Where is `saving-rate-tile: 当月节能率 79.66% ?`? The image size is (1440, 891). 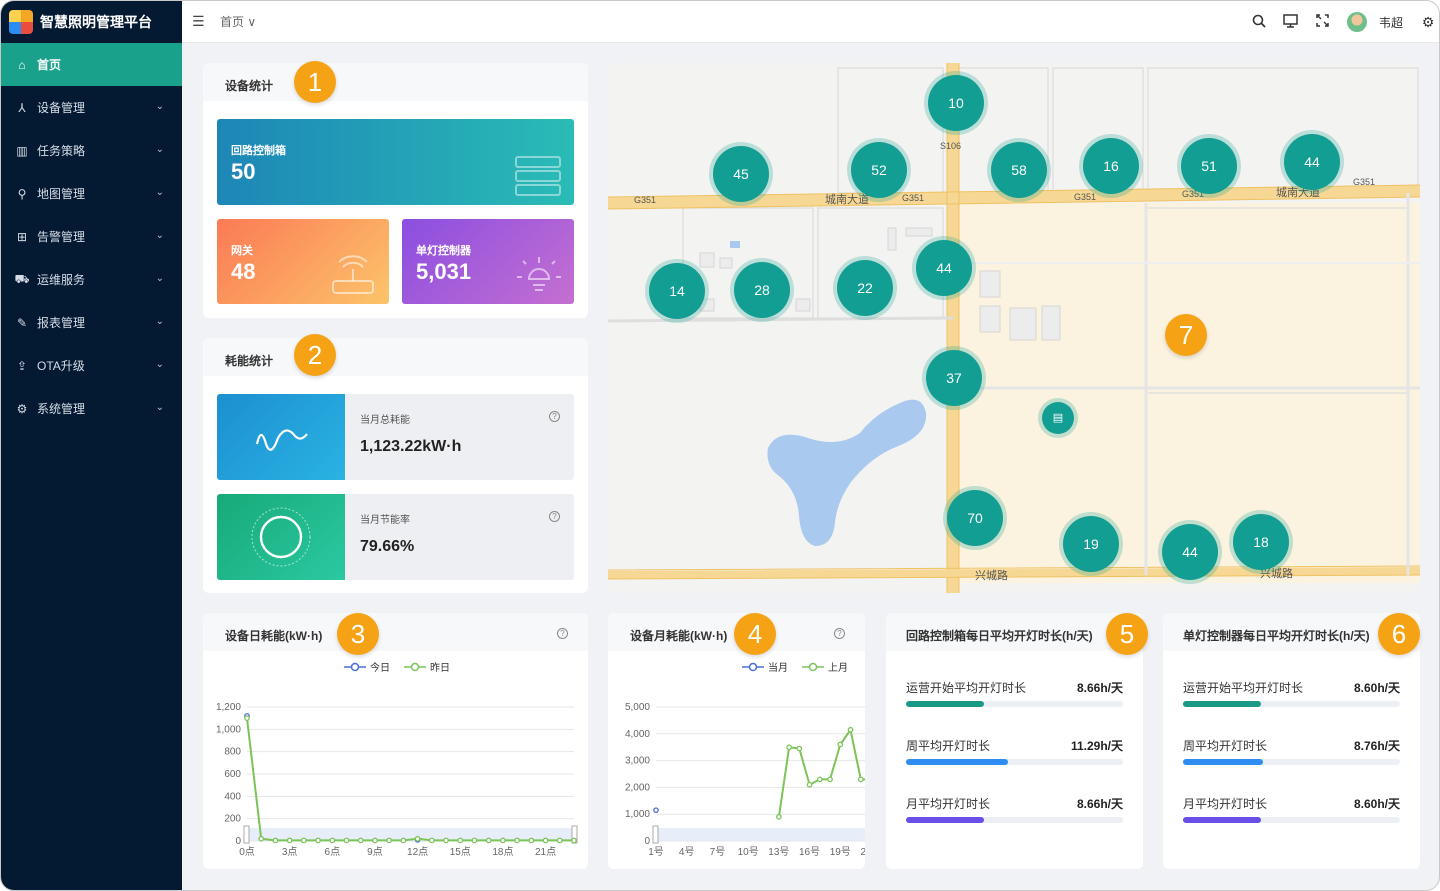
saving-rate-tile: 当月节能率 79.66% ? is located at coordinates (395, 537).